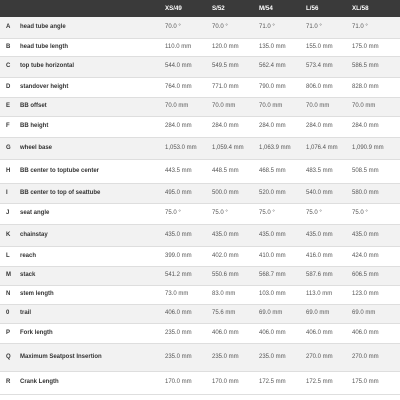  Describe the element at coordinates (60, 192) in the screenshot. I see `row-label: BB center to top of seattube` at that location.